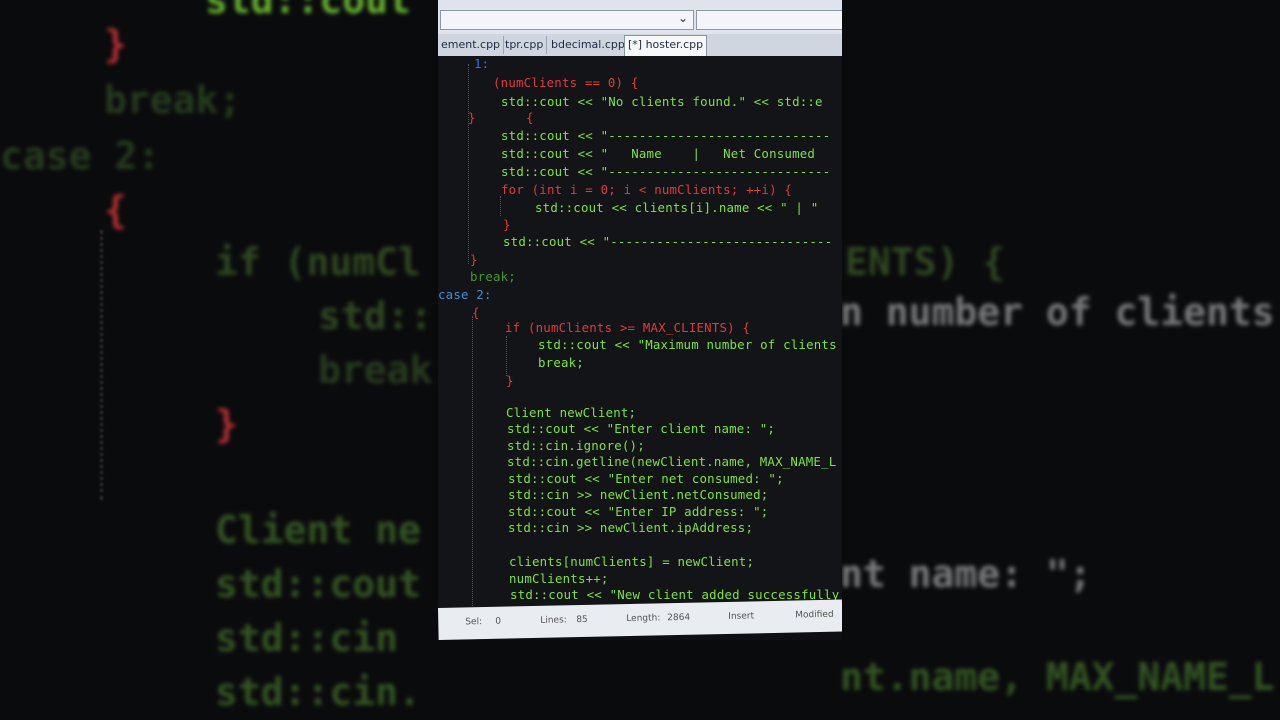 Image resolution: width=1280 pixels, height=720 pixels. Describe the element at coordinates (375, 316) in the screenshot. I see `bg-code-line: std::` at that location.